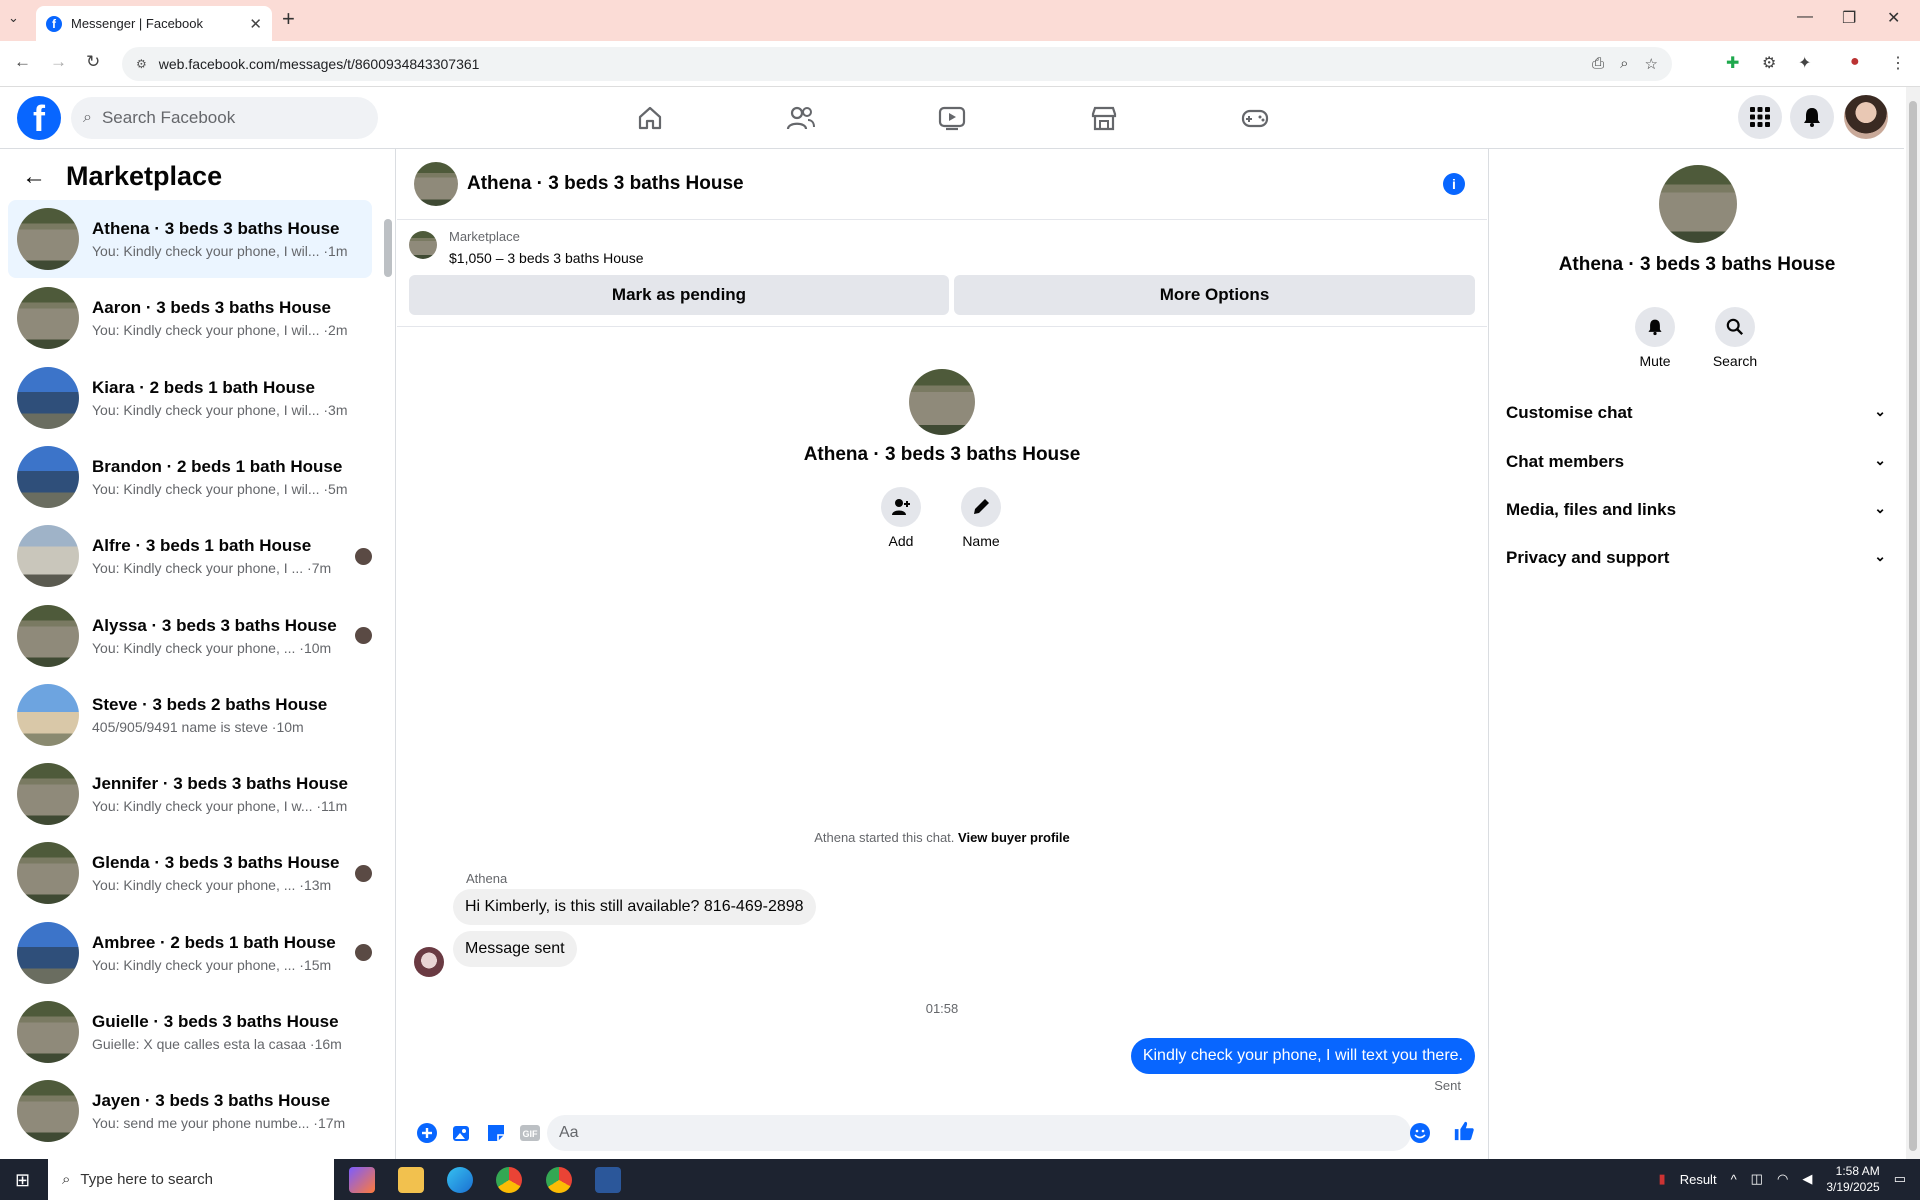 The width and height of the screenshot is (1920, 1200). What do you see at coordinates (942, 402) in the screenshot?
I see `profile-avatar` at bounding box center [942, 402].